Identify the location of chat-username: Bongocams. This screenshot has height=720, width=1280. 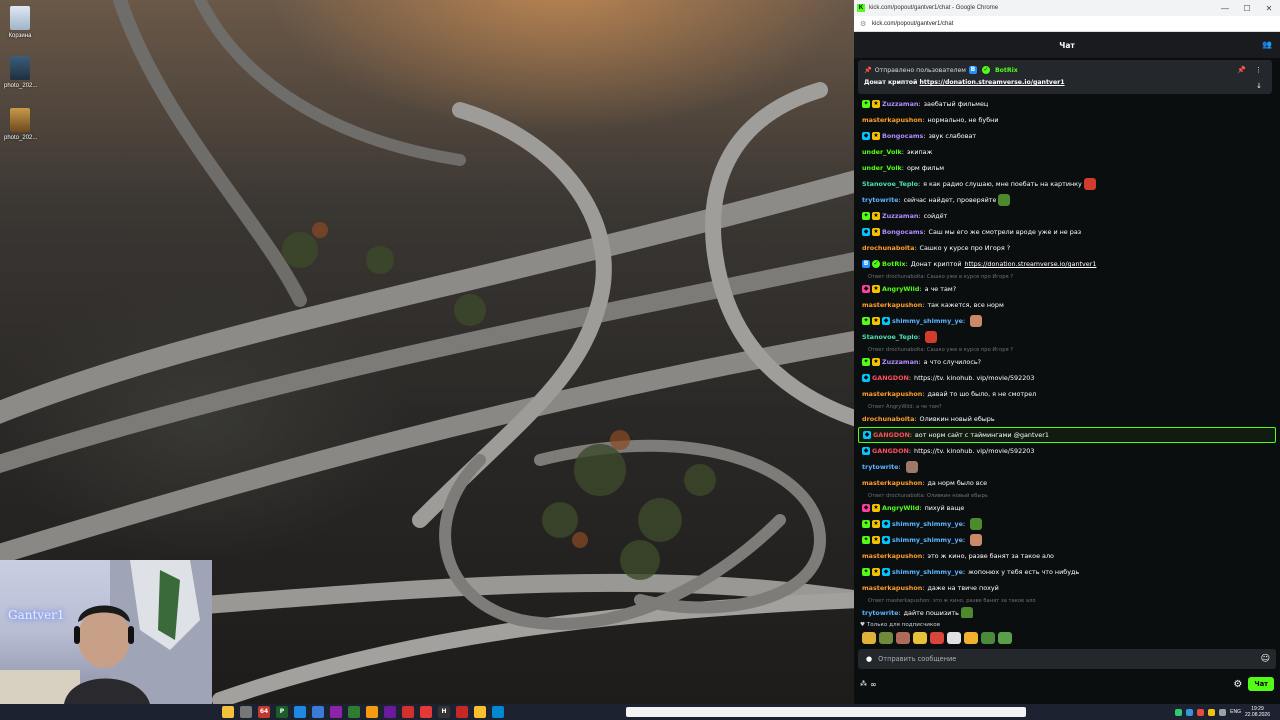
(902, 136).